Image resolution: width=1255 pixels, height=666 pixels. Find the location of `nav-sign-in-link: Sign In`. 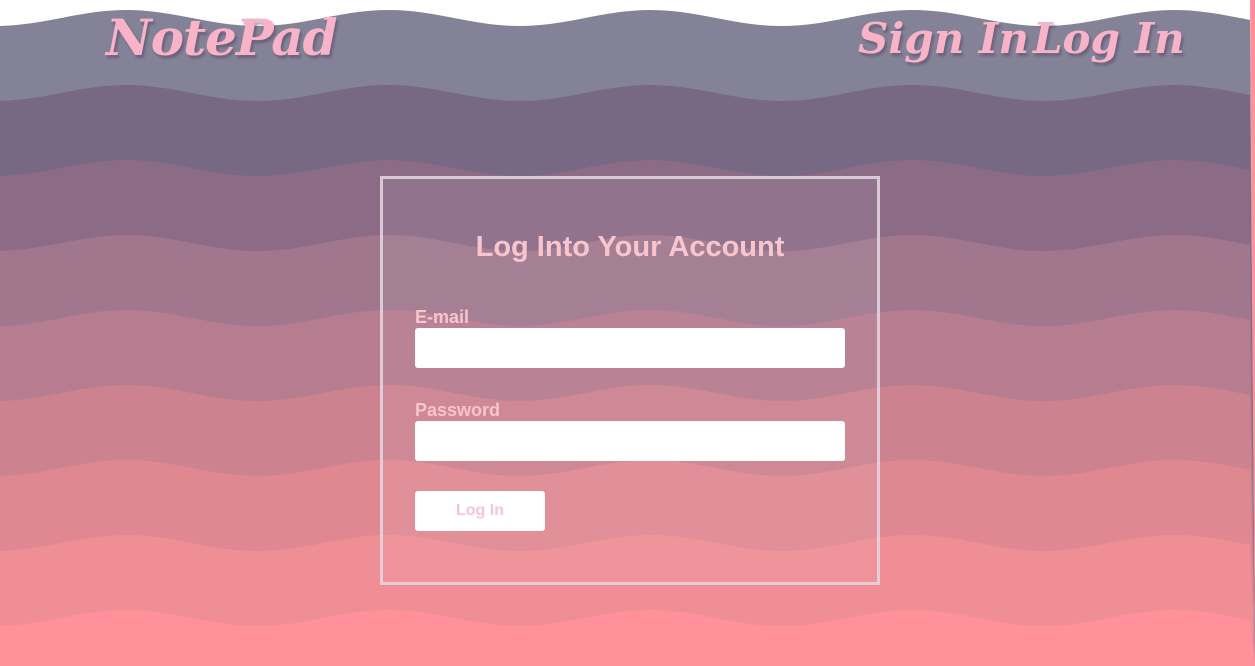

nav-sign-in-link: Sign In is located at coordinates (943, 38).